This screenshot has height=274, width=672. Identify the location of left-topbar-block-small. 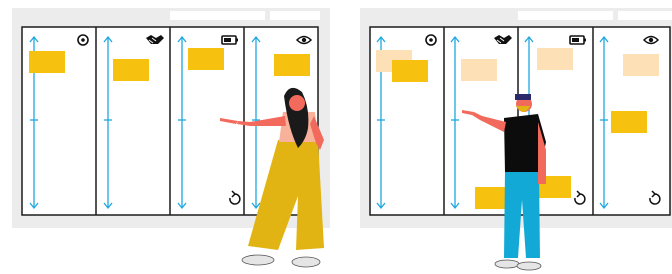
(295, 15).